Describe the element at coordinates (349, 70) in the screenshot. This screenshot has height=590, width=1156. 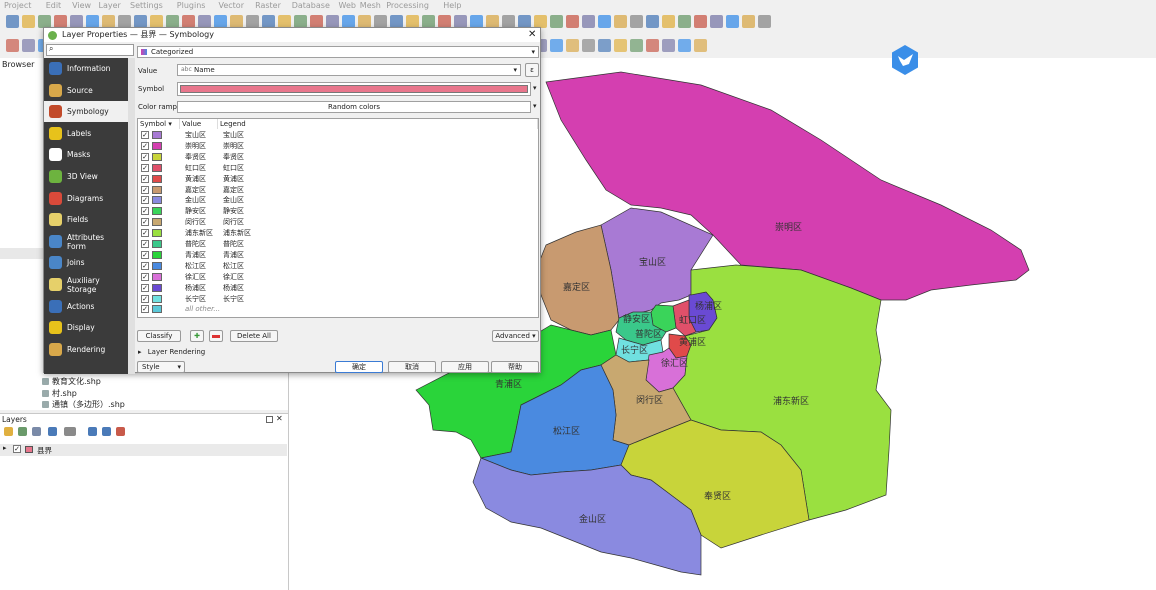
I see `value-field-select: abc Name ▾` at that location.